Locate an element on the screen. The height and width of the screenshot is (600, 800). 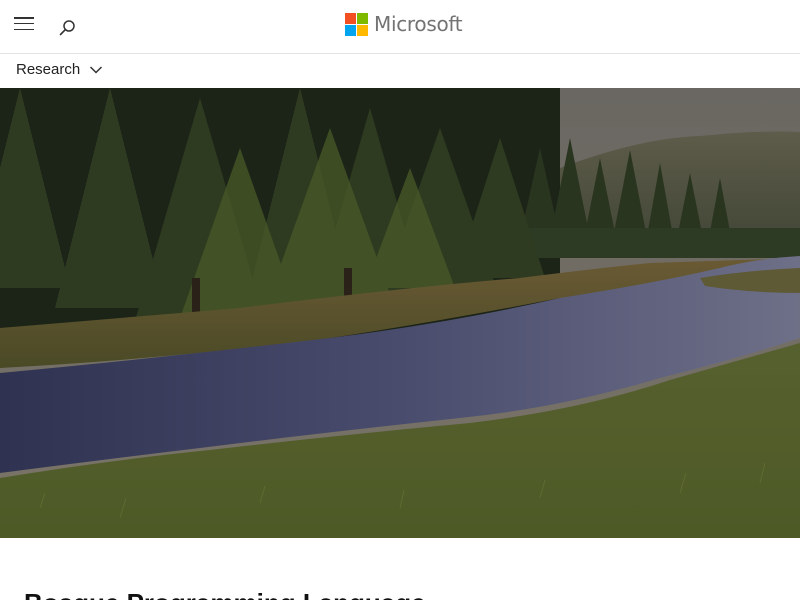
brand-name: Microsoft is located at coordinates (418, 24).